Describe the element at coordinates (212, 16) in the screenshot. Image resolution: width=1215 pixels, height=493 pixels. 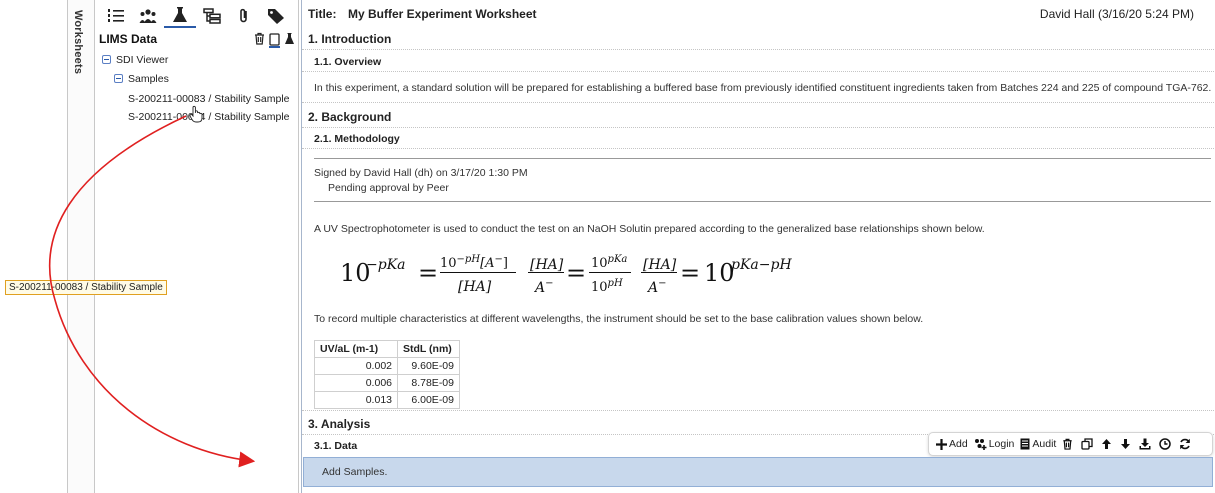
I see `hierarchy-icon` at that location.